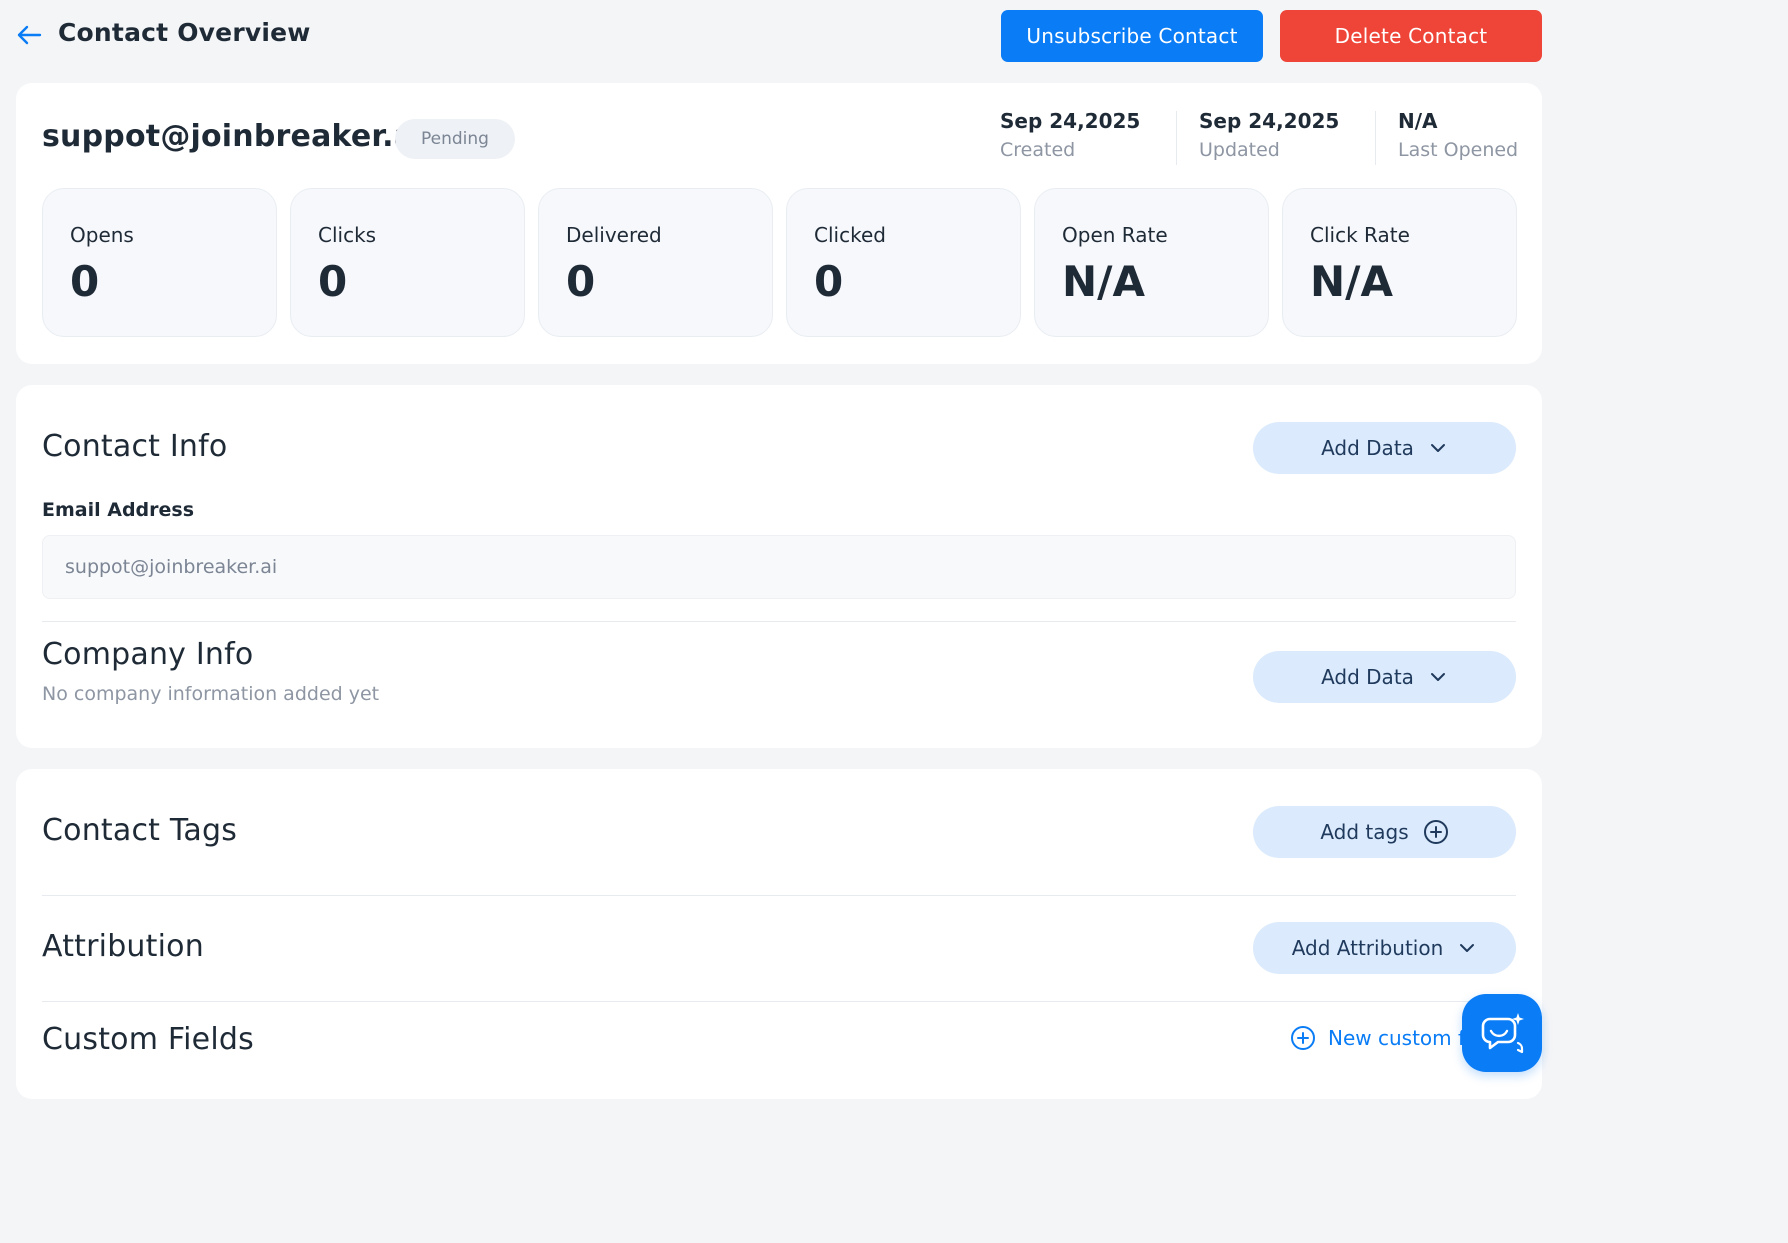  Describe the element at coordinates (347, 235) in the screenshot. I see `stat-label: Clicks` at that location.